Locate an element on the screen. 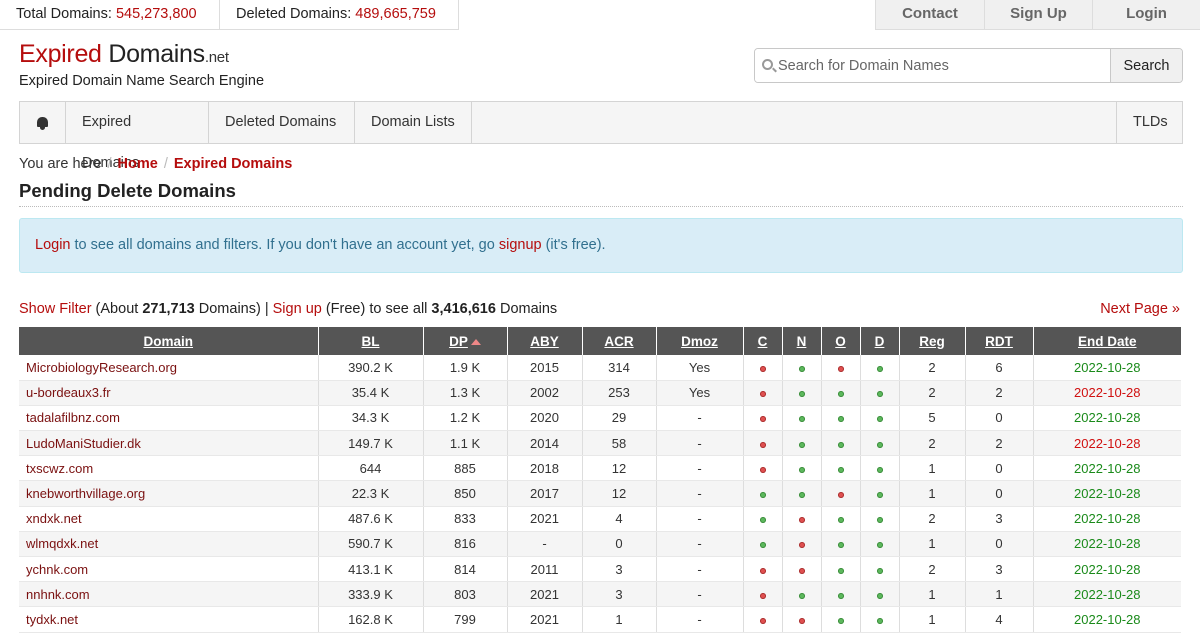  bl-cell: 644 is located at coordinates (371, 468).